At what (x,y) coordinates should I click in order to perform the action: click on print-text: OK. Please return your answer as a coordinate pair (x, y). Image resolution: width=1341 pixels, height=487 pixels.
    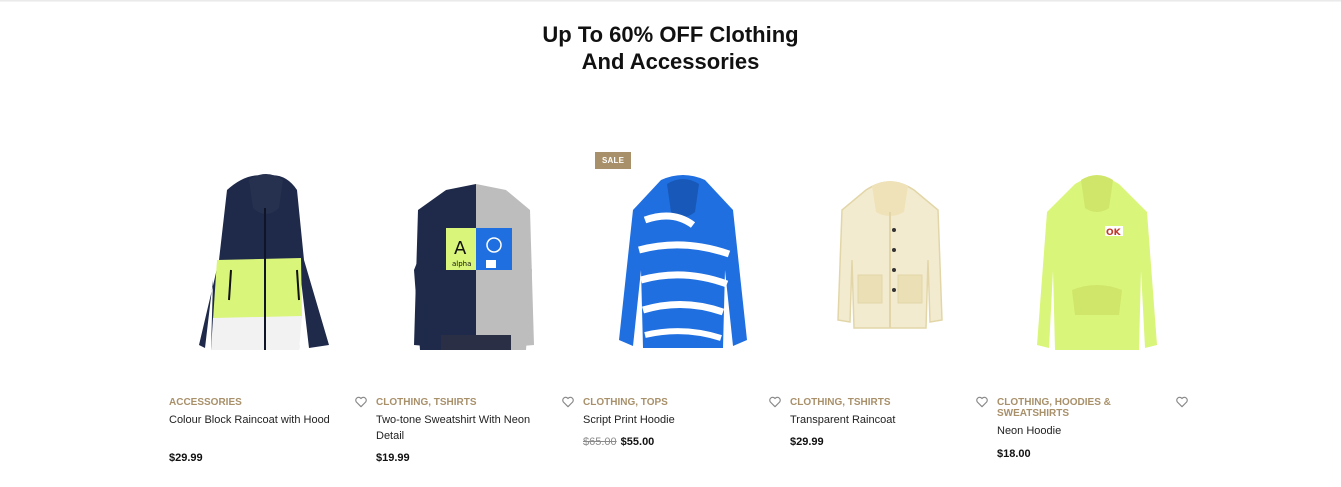
    Looking at the image, I should click on (1114, 233).